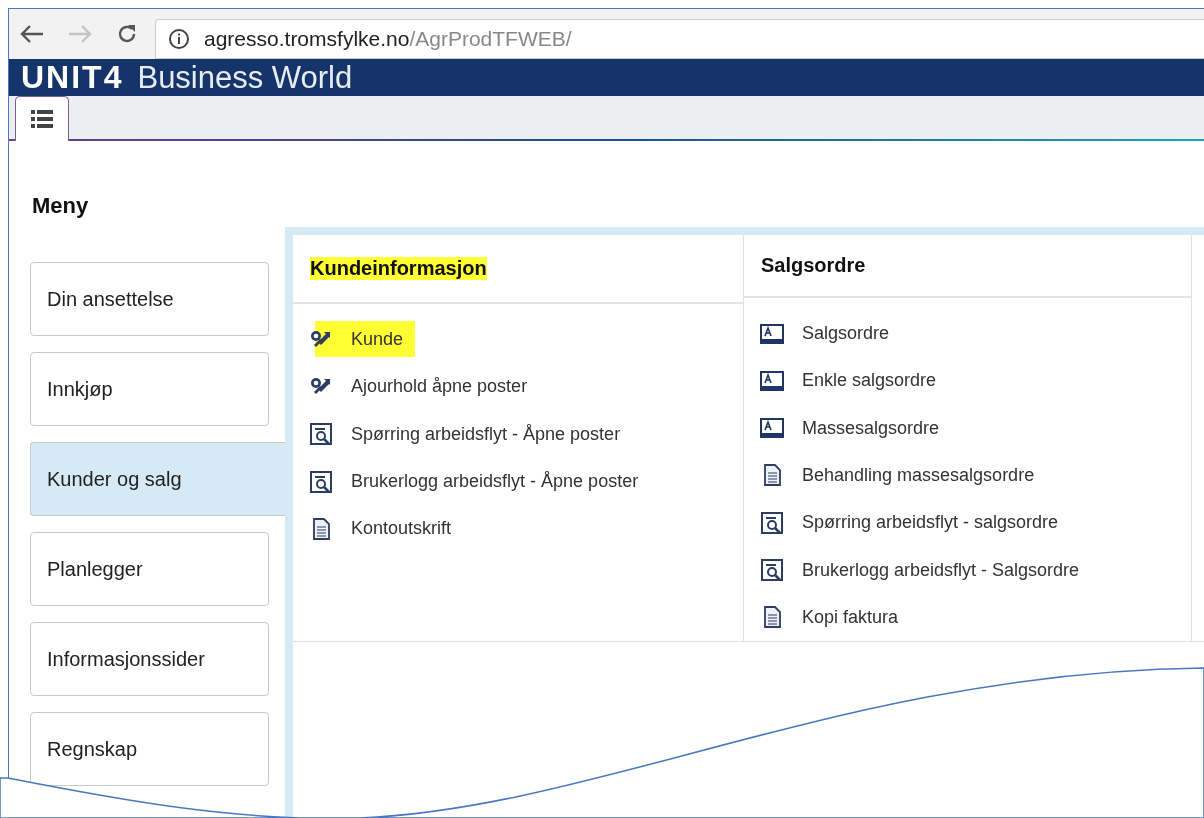 This screenshot has width=1204, height=818. Describe the element at coordinates (975, 617) in the screenshot. I see `menu-link: Kopi faktura` at that location.